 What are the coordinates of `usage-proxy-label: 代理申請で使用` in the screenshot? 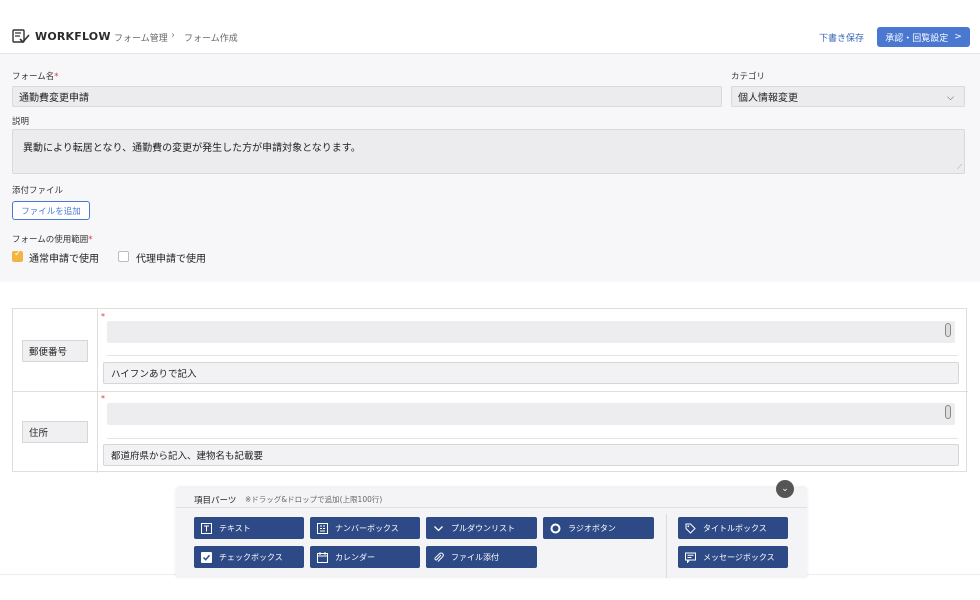 It's located at (171, 259).